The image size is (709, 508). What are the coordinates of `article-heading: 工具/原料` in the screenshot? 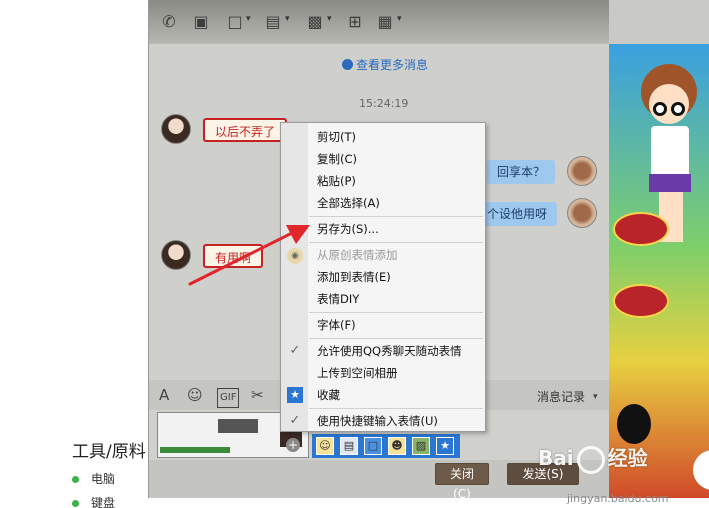 It's located at (109, 452).